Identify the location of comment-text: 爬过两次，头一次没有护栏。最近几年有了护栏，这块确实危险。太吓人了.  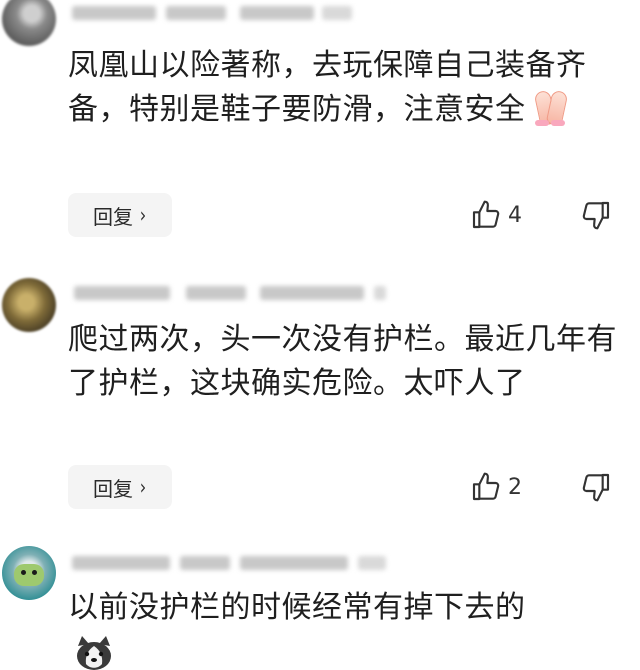
(346, 362).